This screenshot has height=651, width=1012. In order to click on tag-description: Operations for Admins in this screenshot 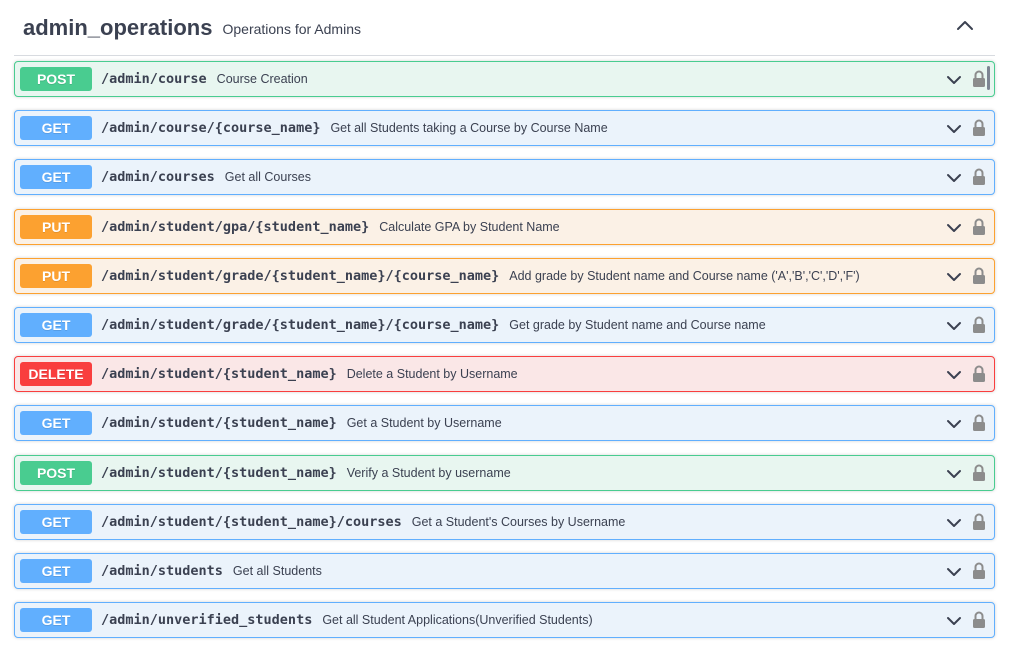, I will do `click(291, 28)`.